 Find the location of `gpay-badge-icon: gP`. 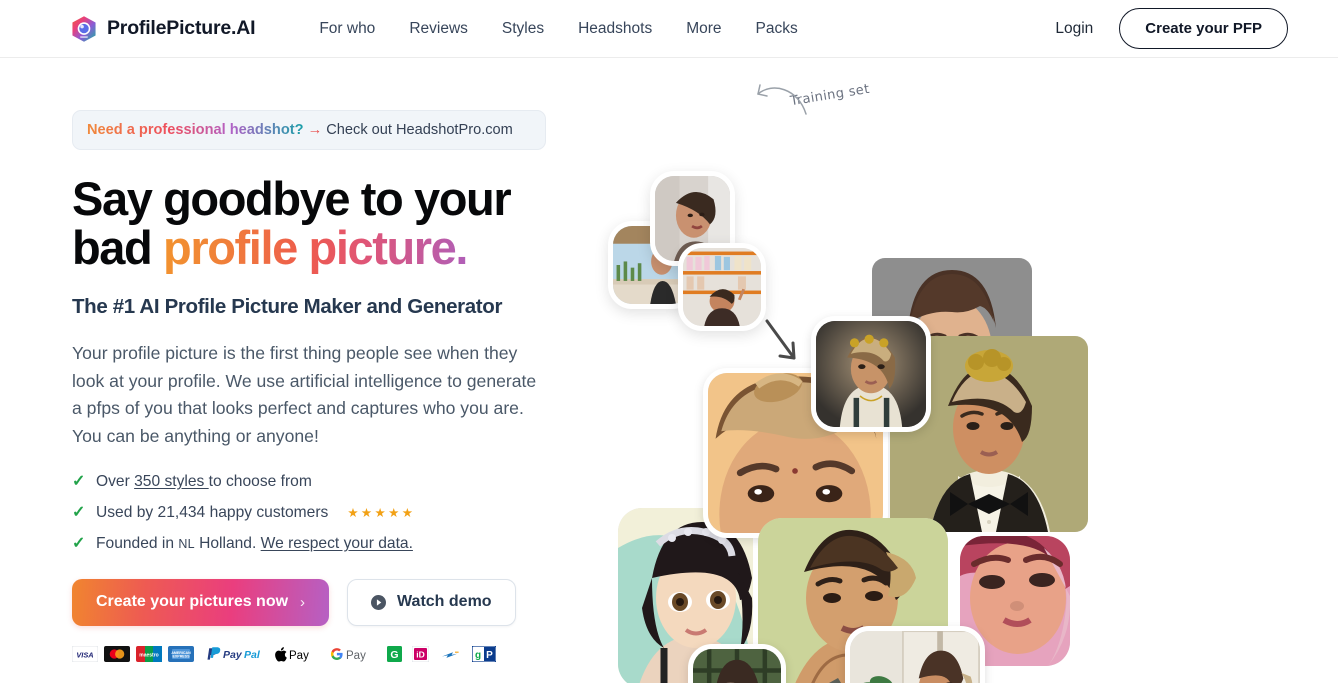

gpay-badge-icon: gP is located at coordinates (484, 653).